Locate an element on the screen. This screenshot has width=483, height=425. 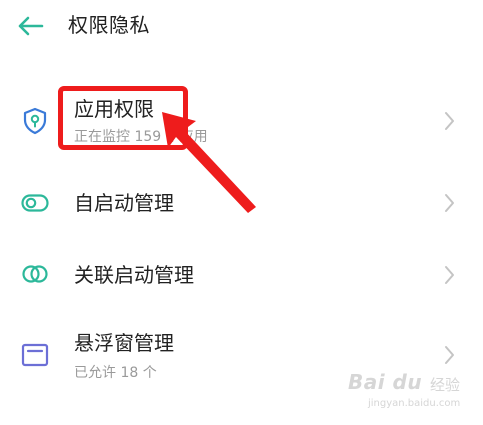
page-title: 权限隐私 is located at coordinates (109, 25).